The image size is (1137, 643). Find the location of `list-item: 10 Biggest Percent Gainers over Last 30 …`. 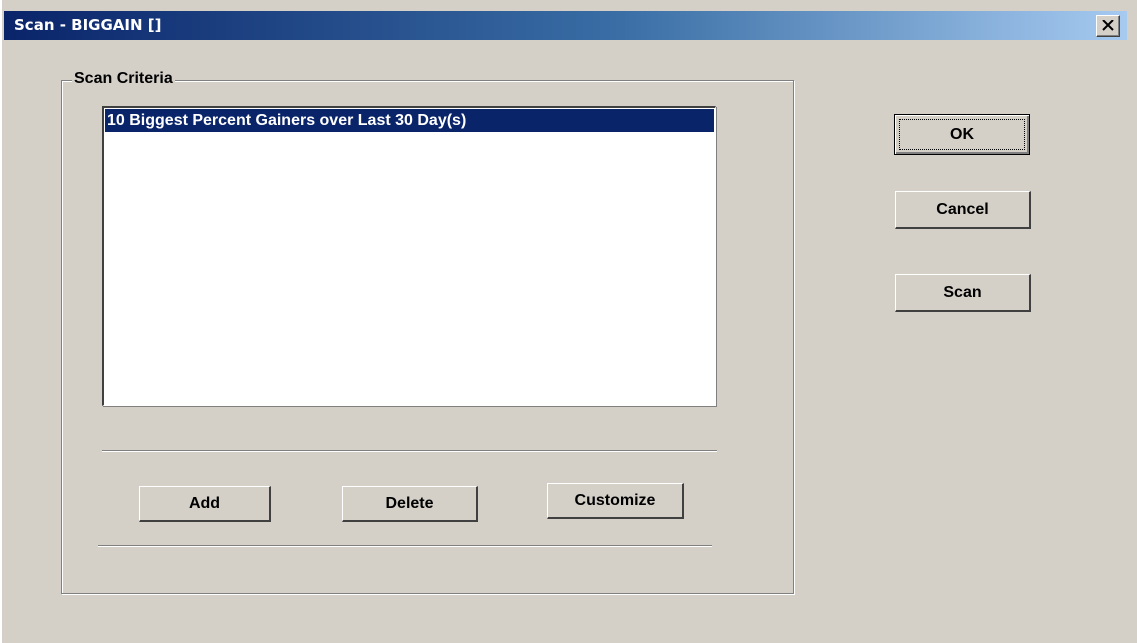

list-item: 10 Biggest Percent Gainers over Last 30 … is located at coordinates (409, 120).